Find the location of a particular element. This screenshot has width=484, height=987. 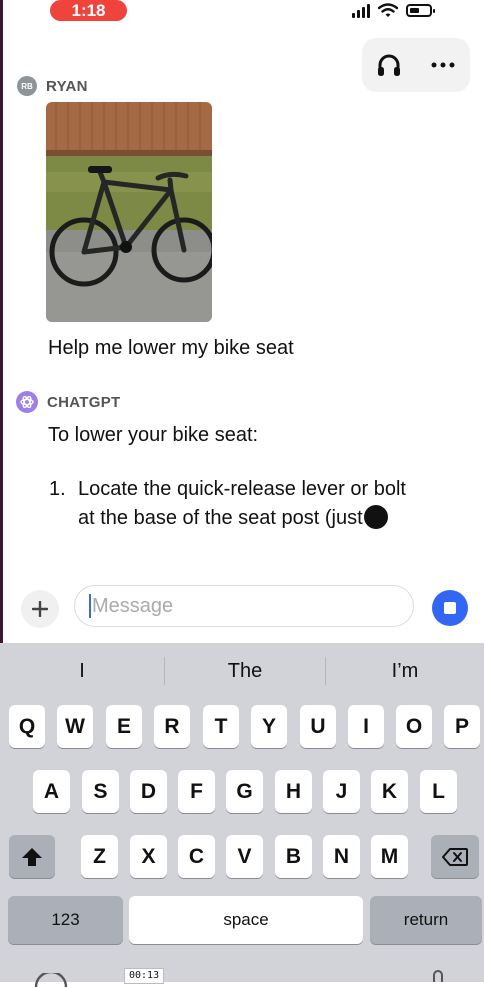

status-icons is located at coordinates (393, 10).